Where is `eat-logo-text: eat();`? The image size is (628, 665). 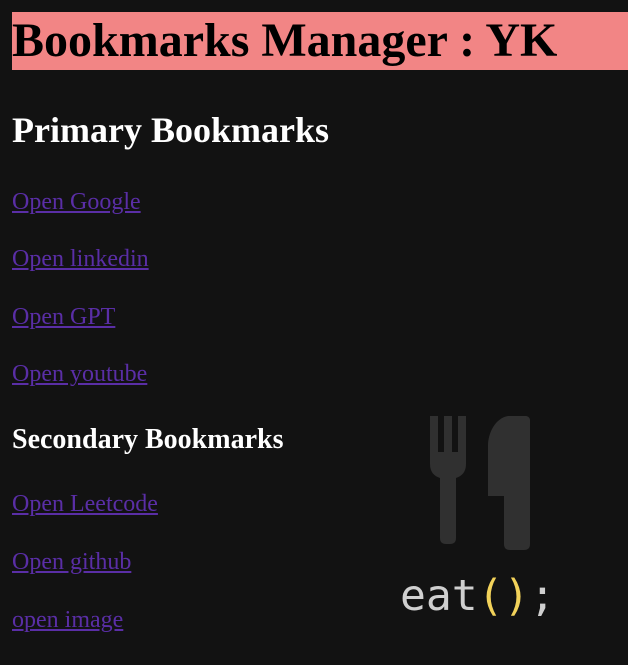 eat-logo-text: eat(); is located at coordinates (478, 596).